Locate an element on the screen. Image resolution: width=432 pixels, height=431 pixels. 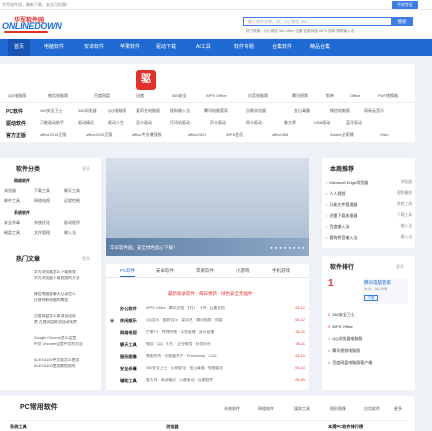
category-label: 百度网盘 is located at coordinates (102, 96).